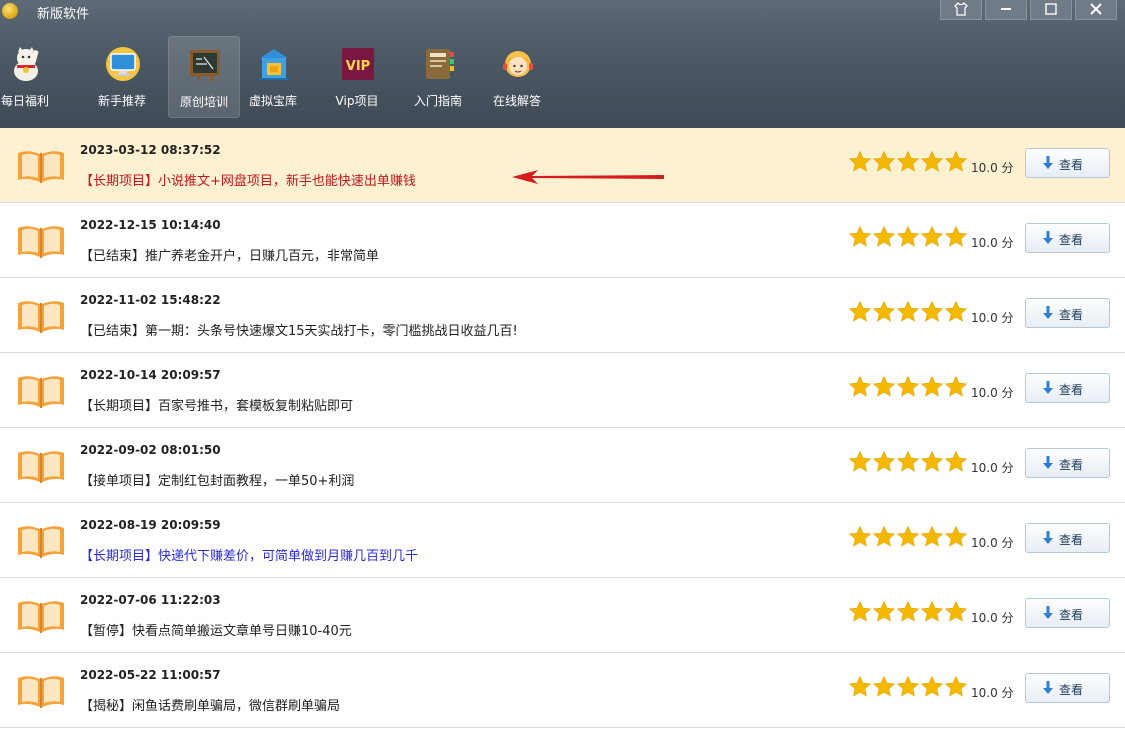 Image resolution: width=1125 pixels, height=733 pixels. Describe the element at coordinates (249, 554) in the screenshot. I see `item-title: 【长期项目】快递代下赚差价，可简单做到月赚几百到几千` at that location.